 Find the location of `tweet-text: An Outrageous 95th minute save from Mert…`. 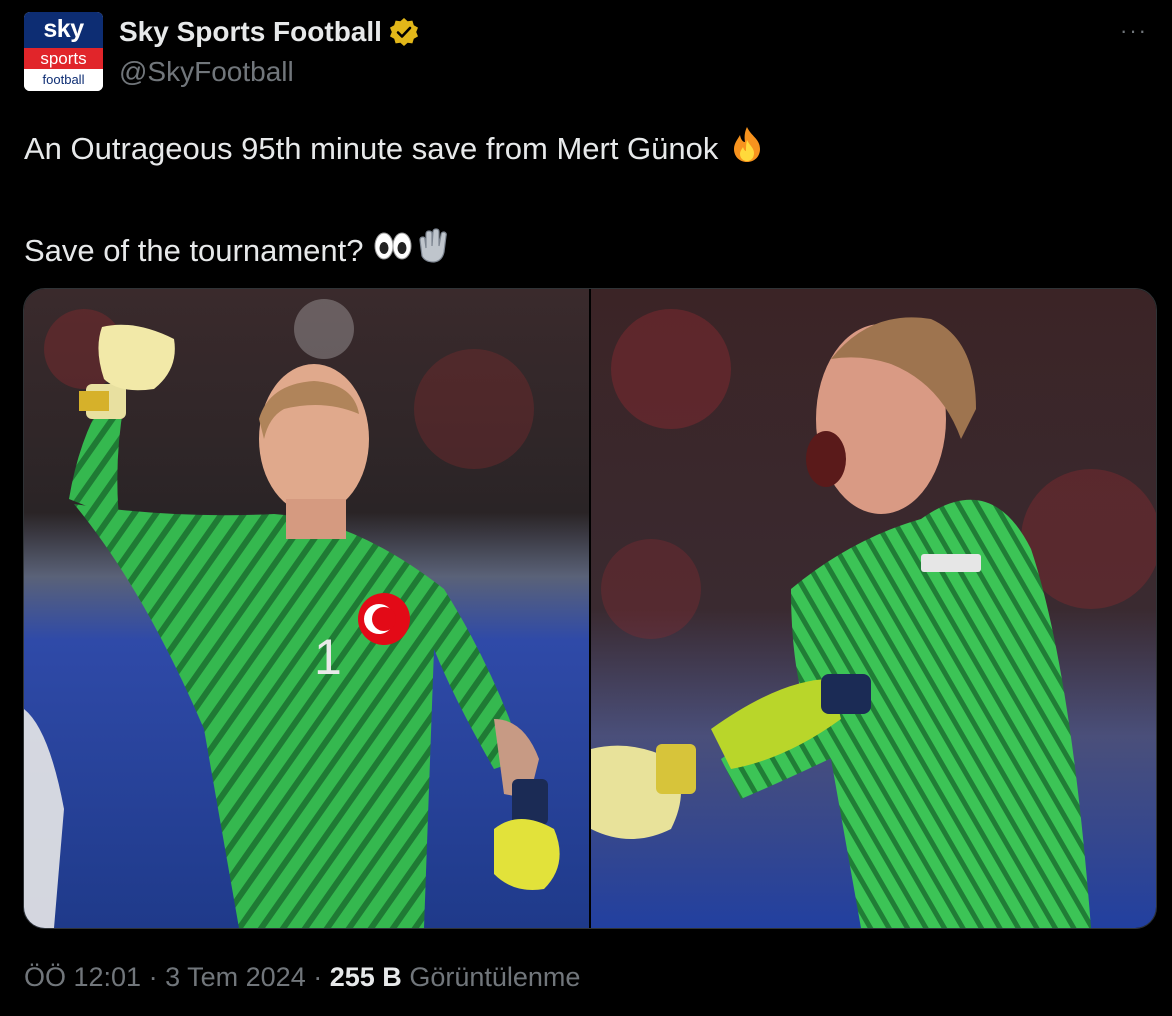

tweet-text: An Outrageous 95th minute save from Mert… is located at coordinates (395, 202).